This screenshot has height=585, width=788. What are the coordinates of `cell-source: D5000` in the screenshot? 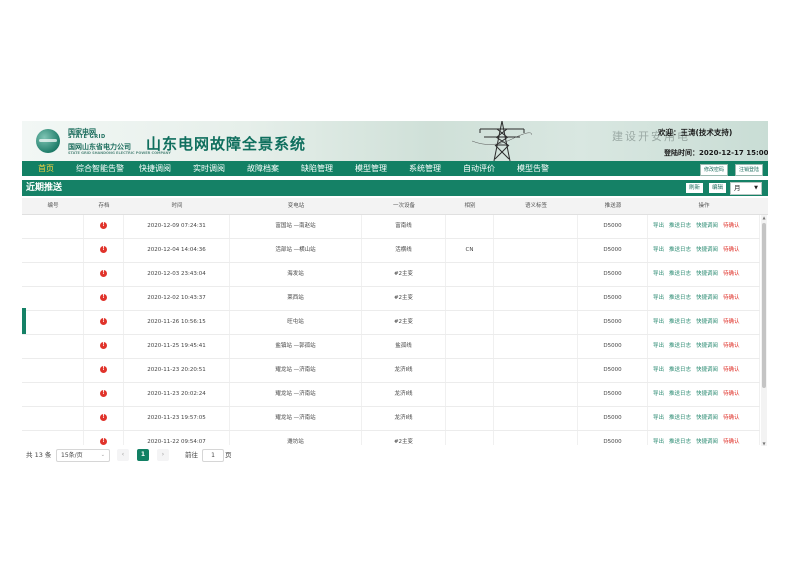 It's located at (613, 346).